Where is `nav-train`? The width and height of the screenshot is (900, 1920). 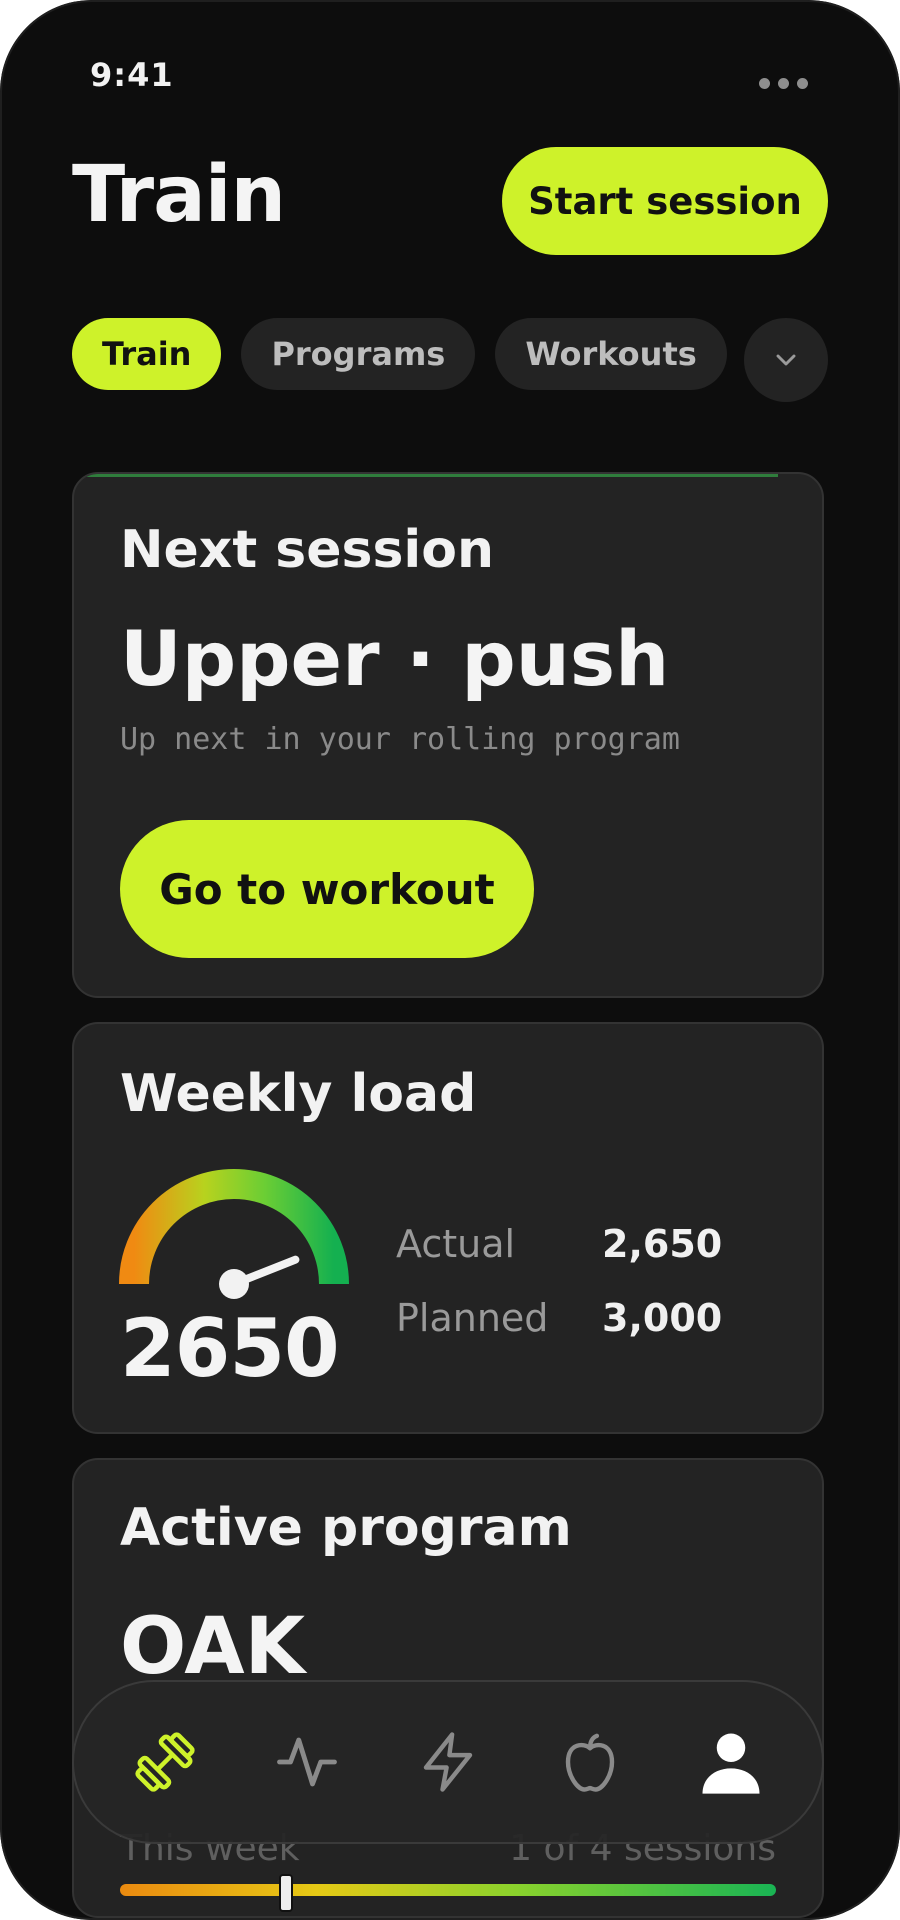
nav-train is located at coordinates (165, 1762).